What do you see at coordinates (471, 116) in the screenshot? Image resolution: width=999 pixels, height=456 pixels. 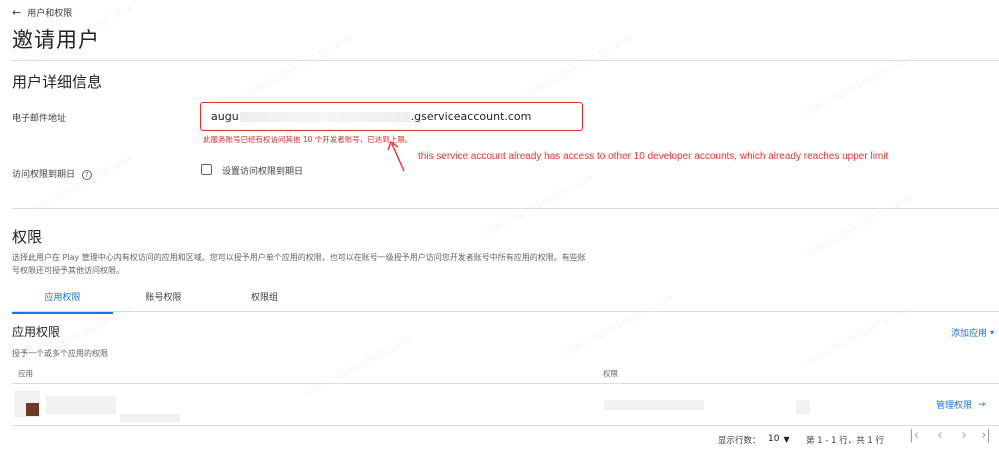 I see `email-suffix: .gserviceaccount.com` at bounding box center [471, 116].